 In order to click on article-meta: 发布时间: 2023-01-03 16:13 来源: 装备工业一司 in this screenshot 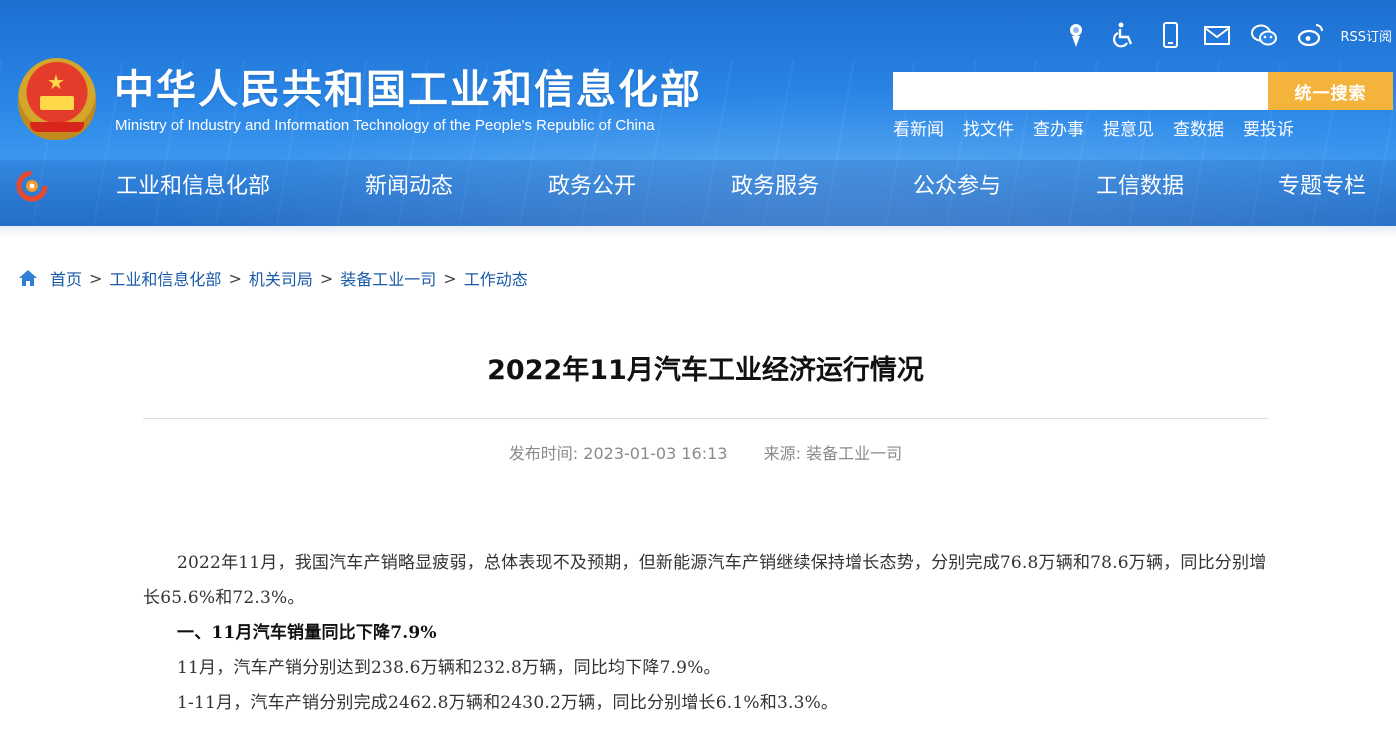, I will do `click(705, 454)`.